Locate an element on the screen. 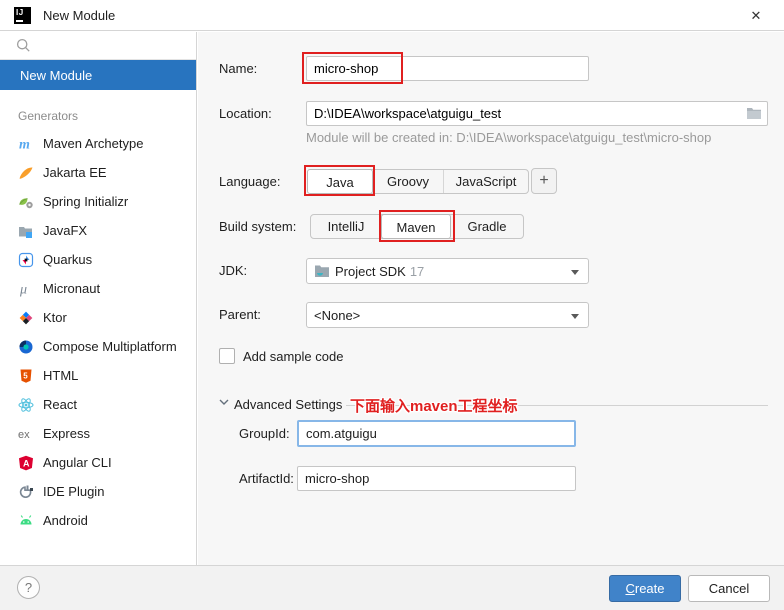  name-label: Name: is located at coordinates (238, 68).